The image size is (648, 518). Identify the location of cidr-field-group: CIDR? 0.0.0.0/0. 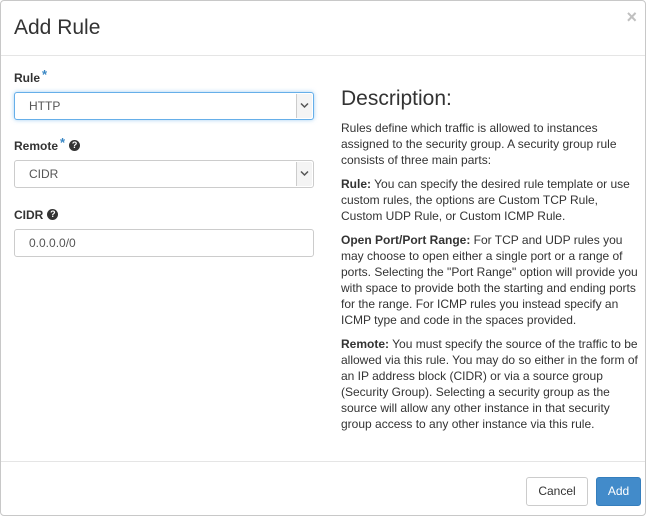
(164, 231).